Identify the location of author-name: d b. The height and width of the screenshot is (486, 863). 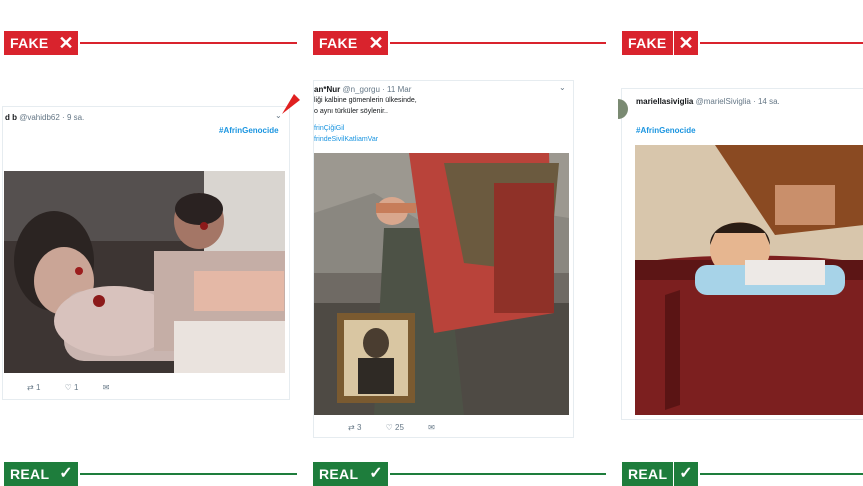
(11, 117).